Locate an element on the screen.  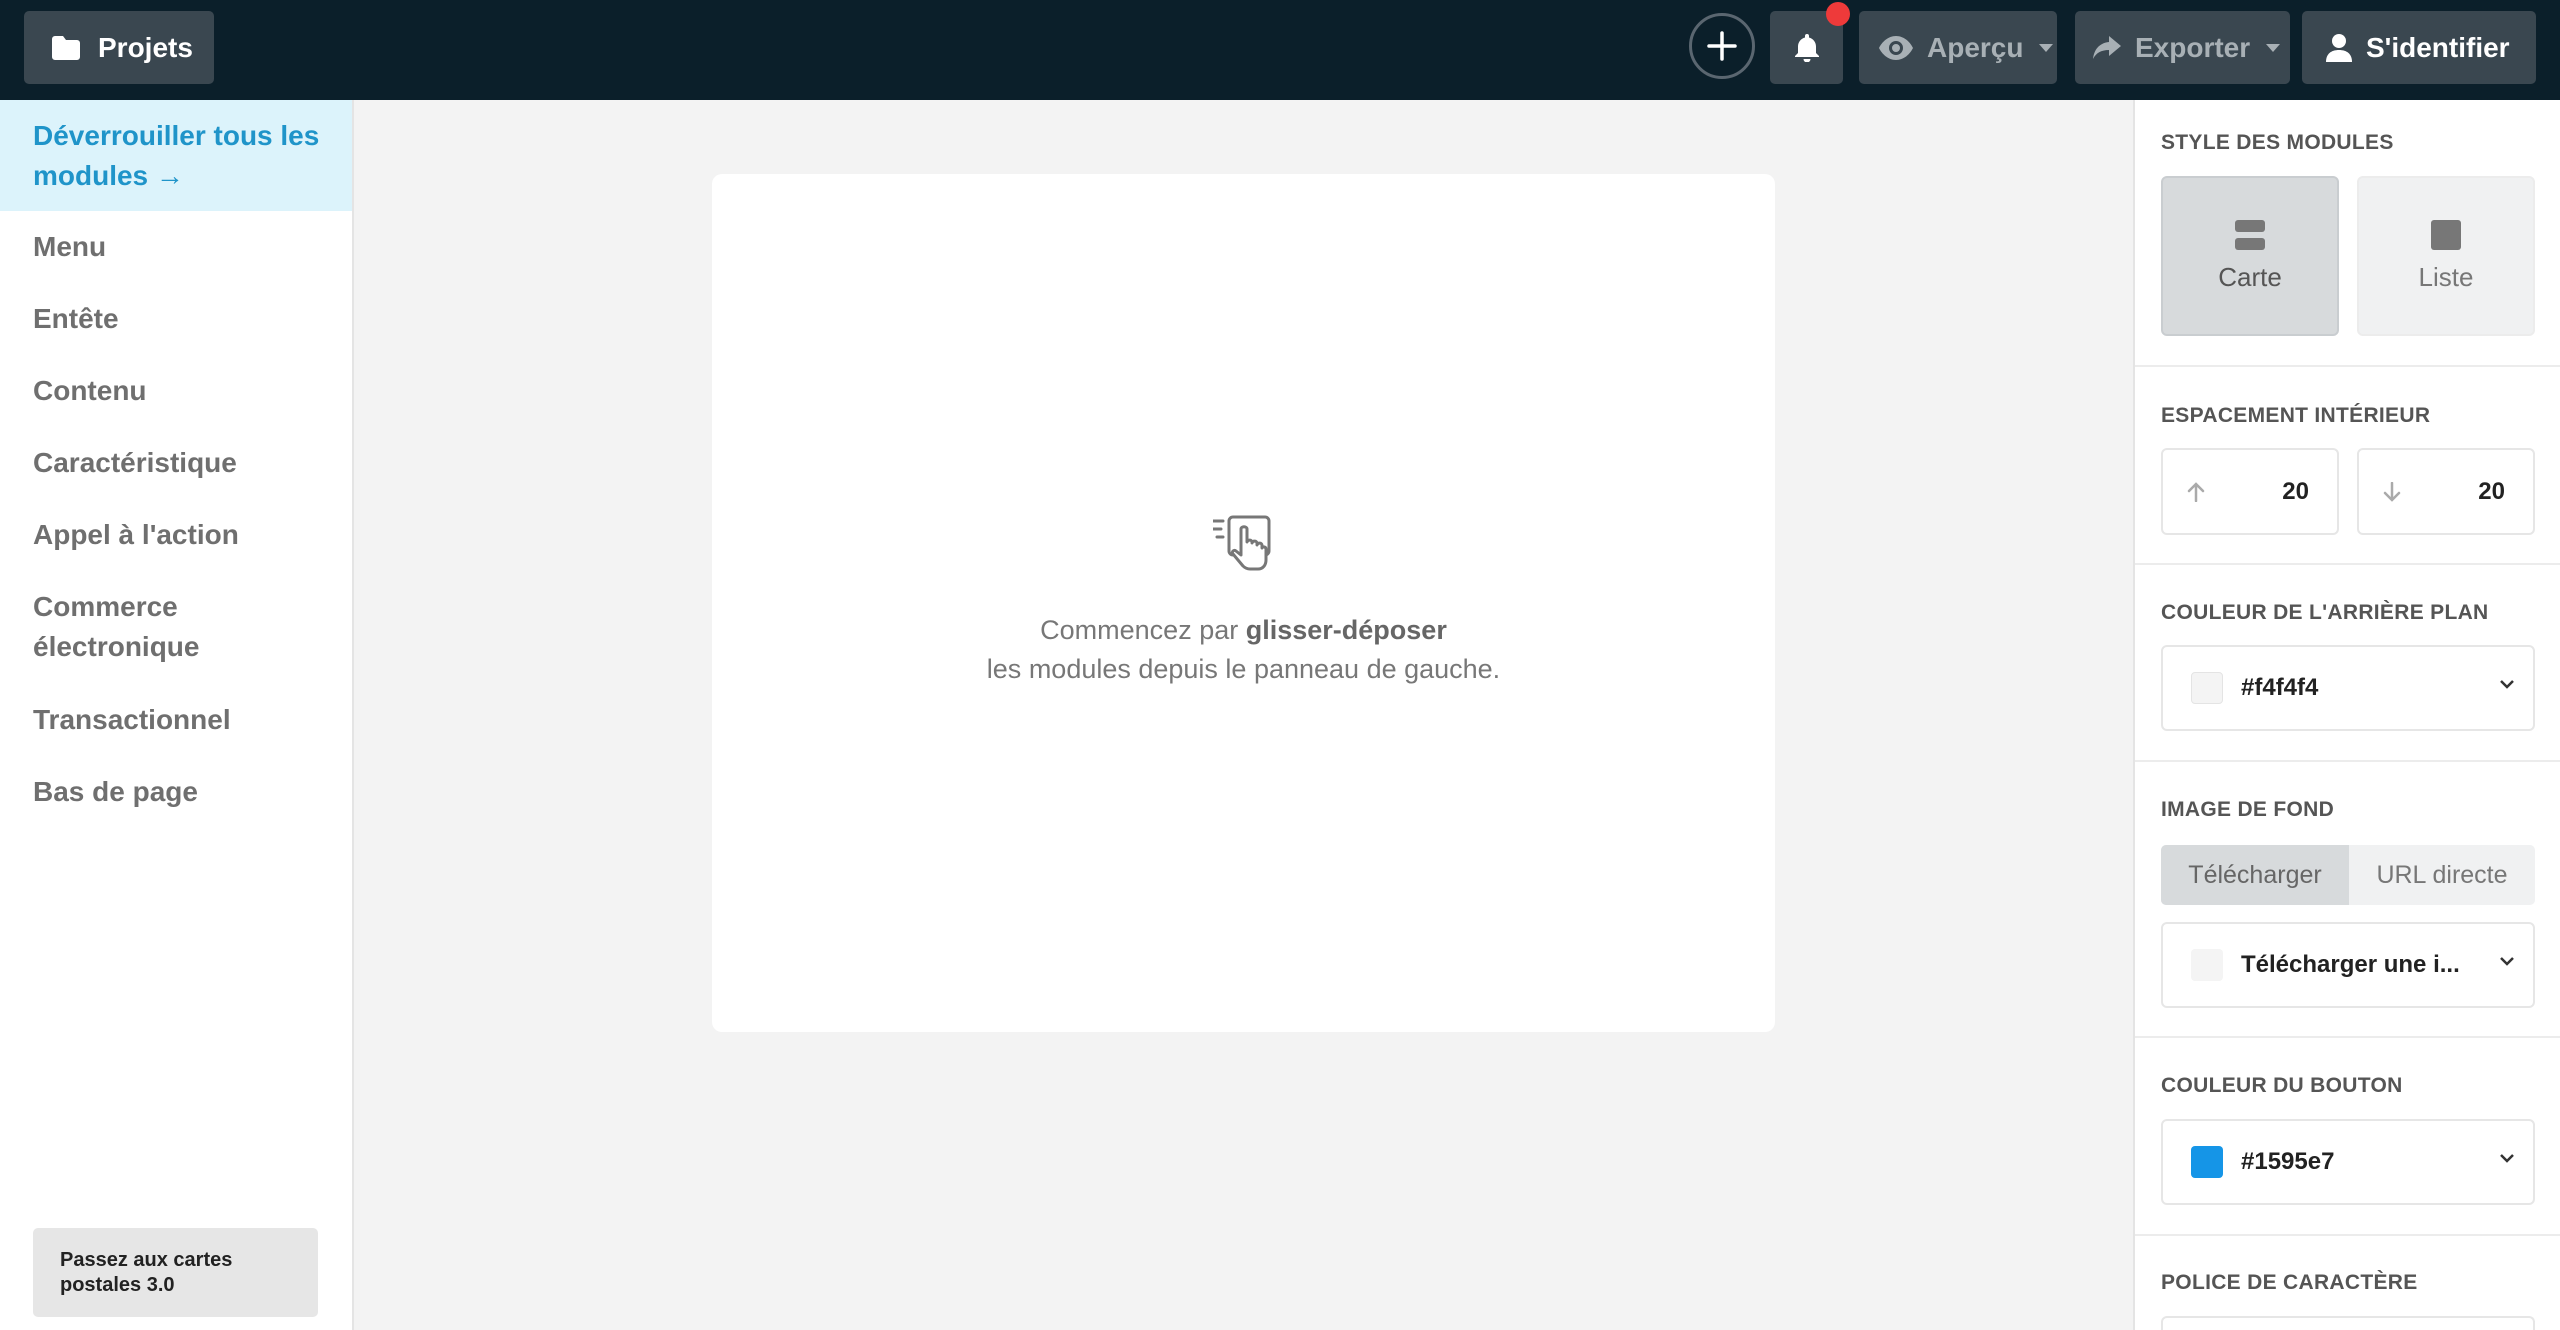
drag-hand-icon is located at coordinates (1242, 543).